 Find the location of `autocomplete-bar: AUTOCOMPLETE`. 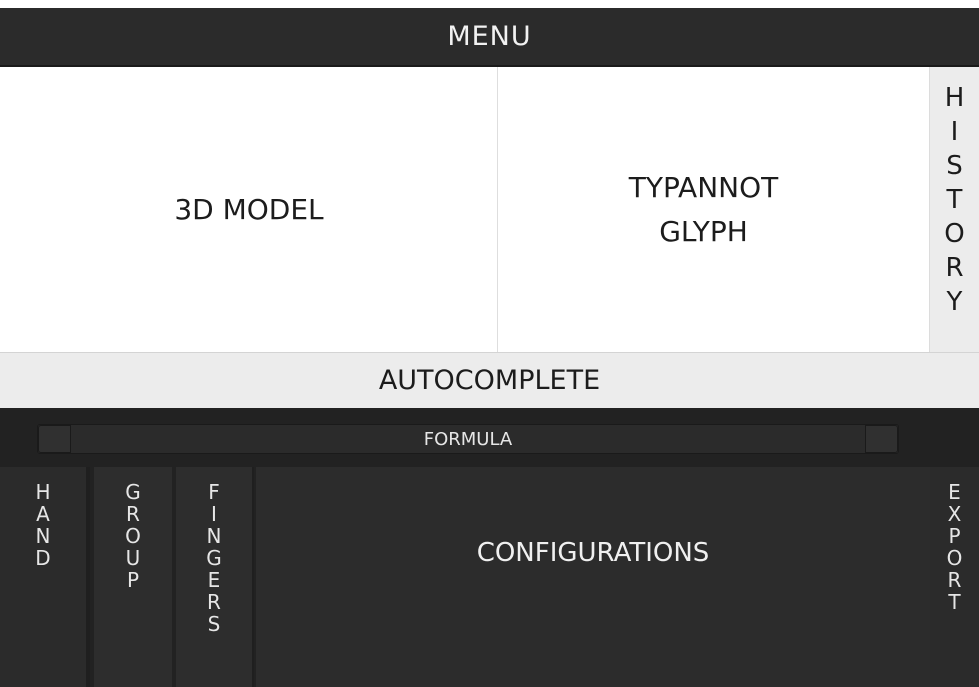

autocomplete-bar: AUTOCOMPLETE is located at coordinates (489, 380).